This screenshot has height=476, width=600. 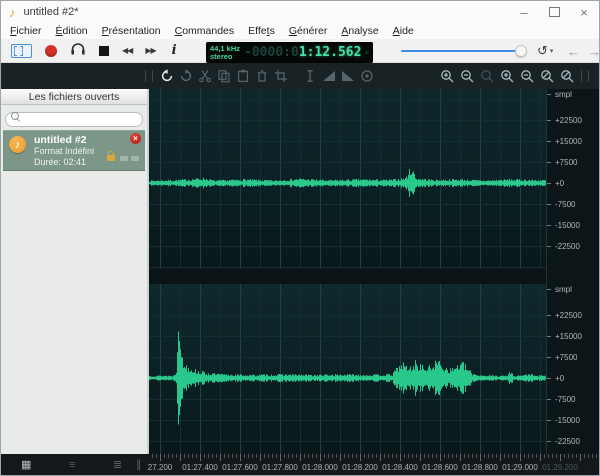 What do you see at coordinates (26, 31) in the screenshot?
I see `menu-item-fichier: Fichier` at bounding box center [26, 31].